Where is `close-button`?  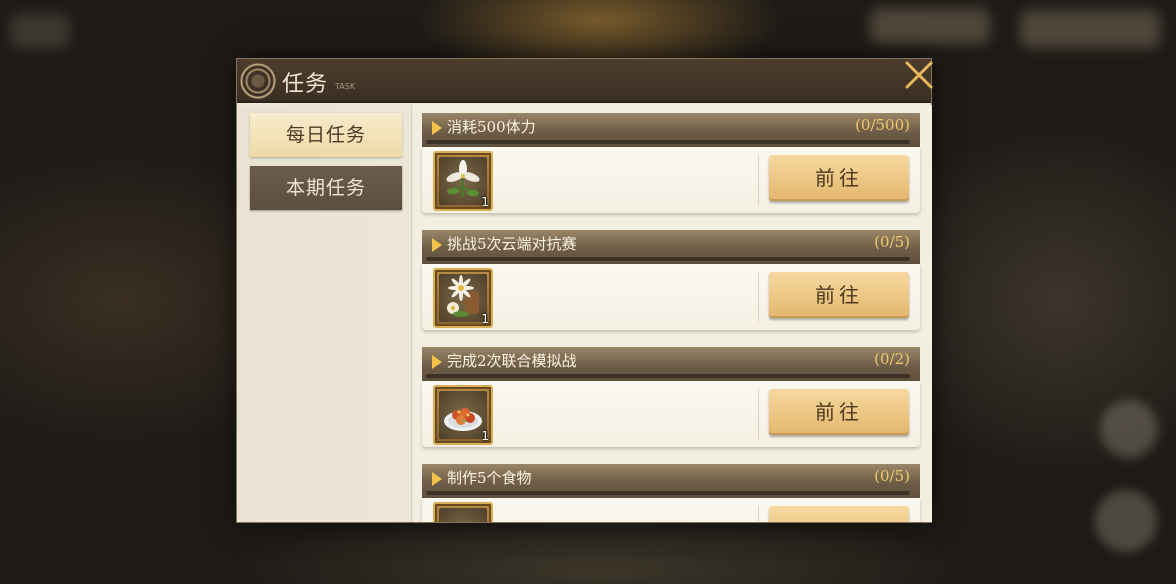 close-button is located at coordinates (919, 75).